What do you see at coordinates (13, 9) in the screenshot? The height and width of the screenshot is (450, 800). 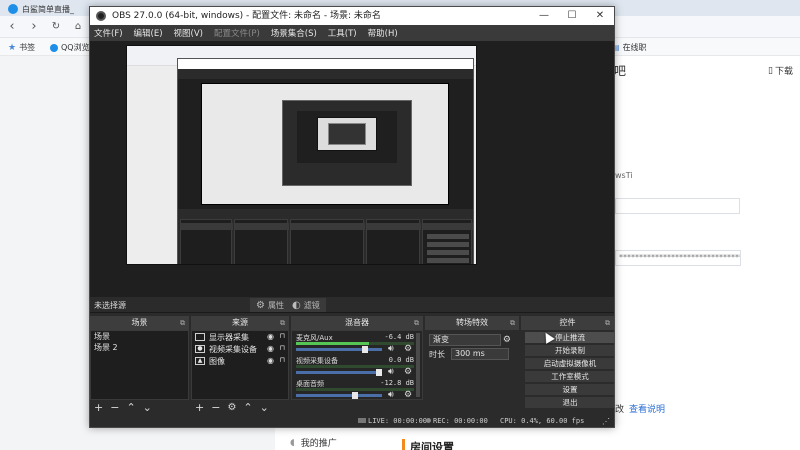 I see `qq-browser-logo-icon` at bounding box center [13, 9].